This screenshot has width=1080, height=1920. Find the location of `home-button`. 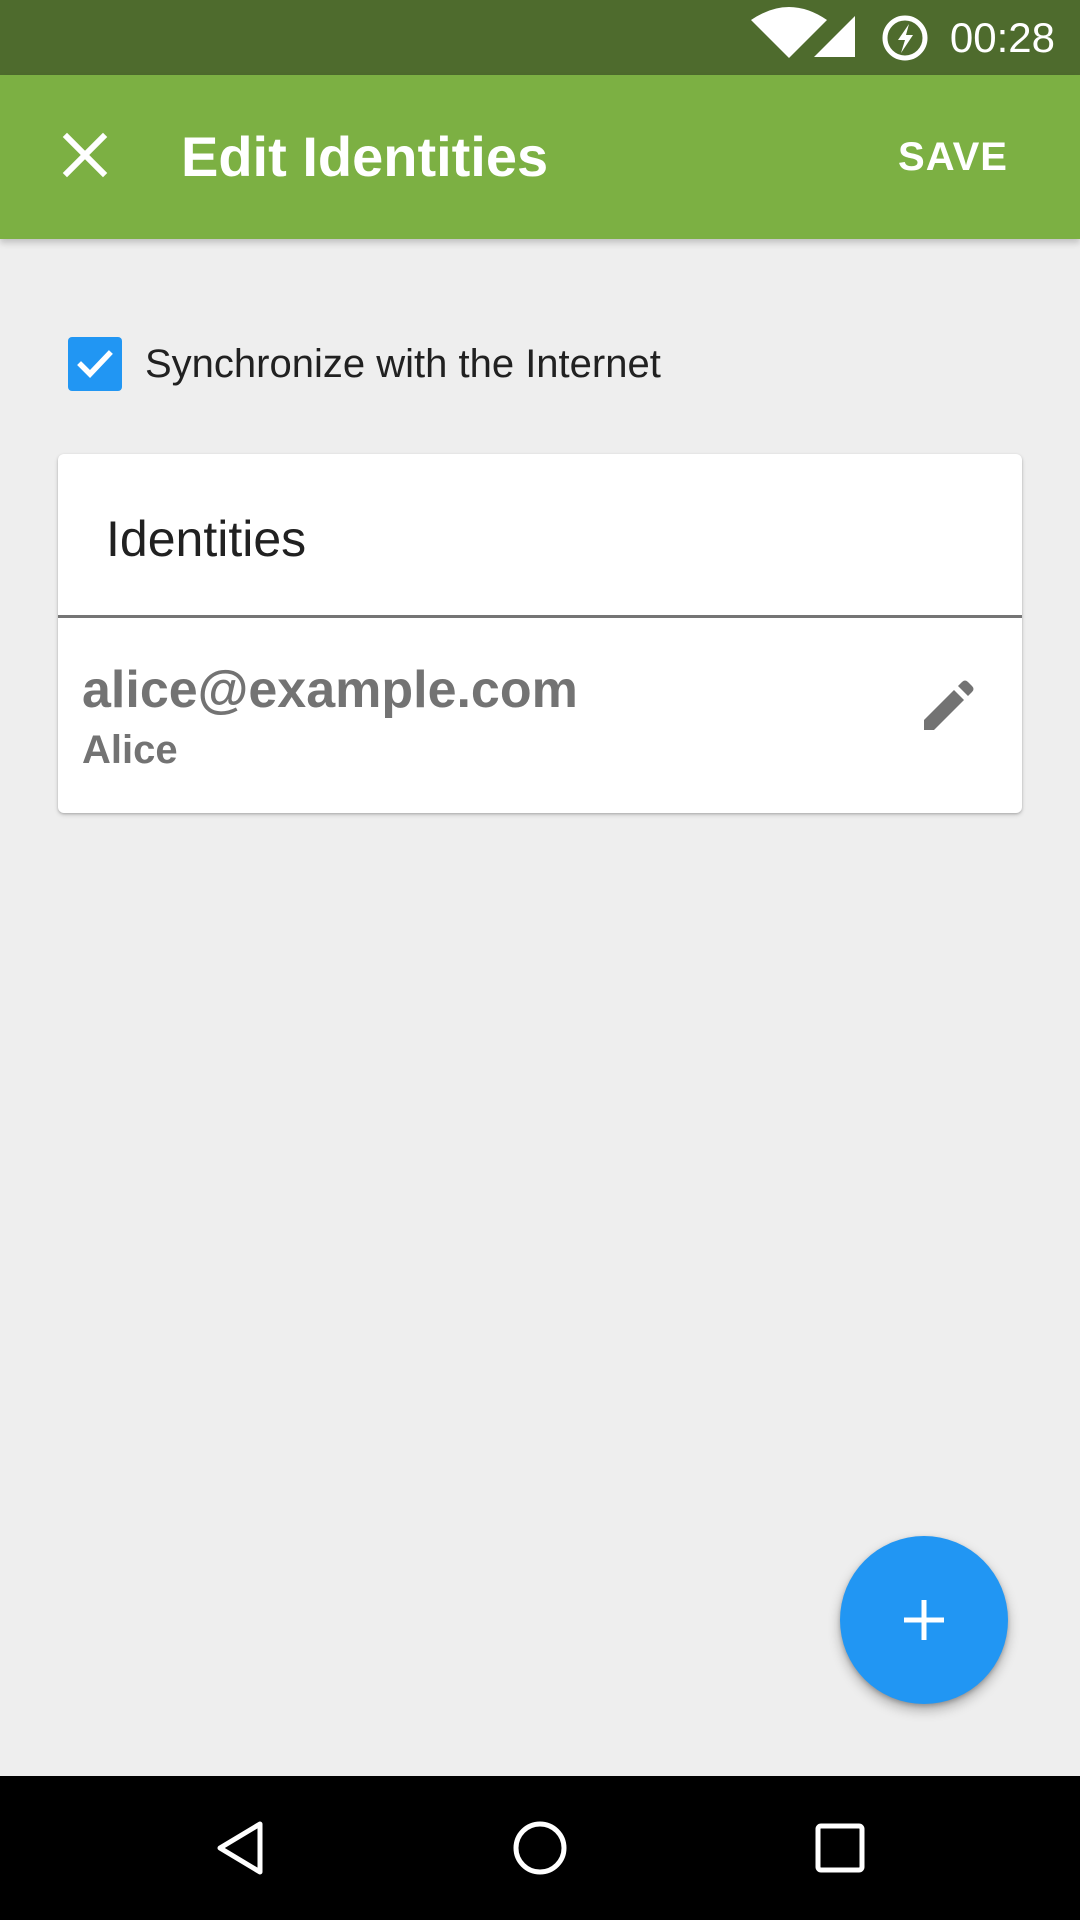

home-button is located at coordinates (540, 1848).